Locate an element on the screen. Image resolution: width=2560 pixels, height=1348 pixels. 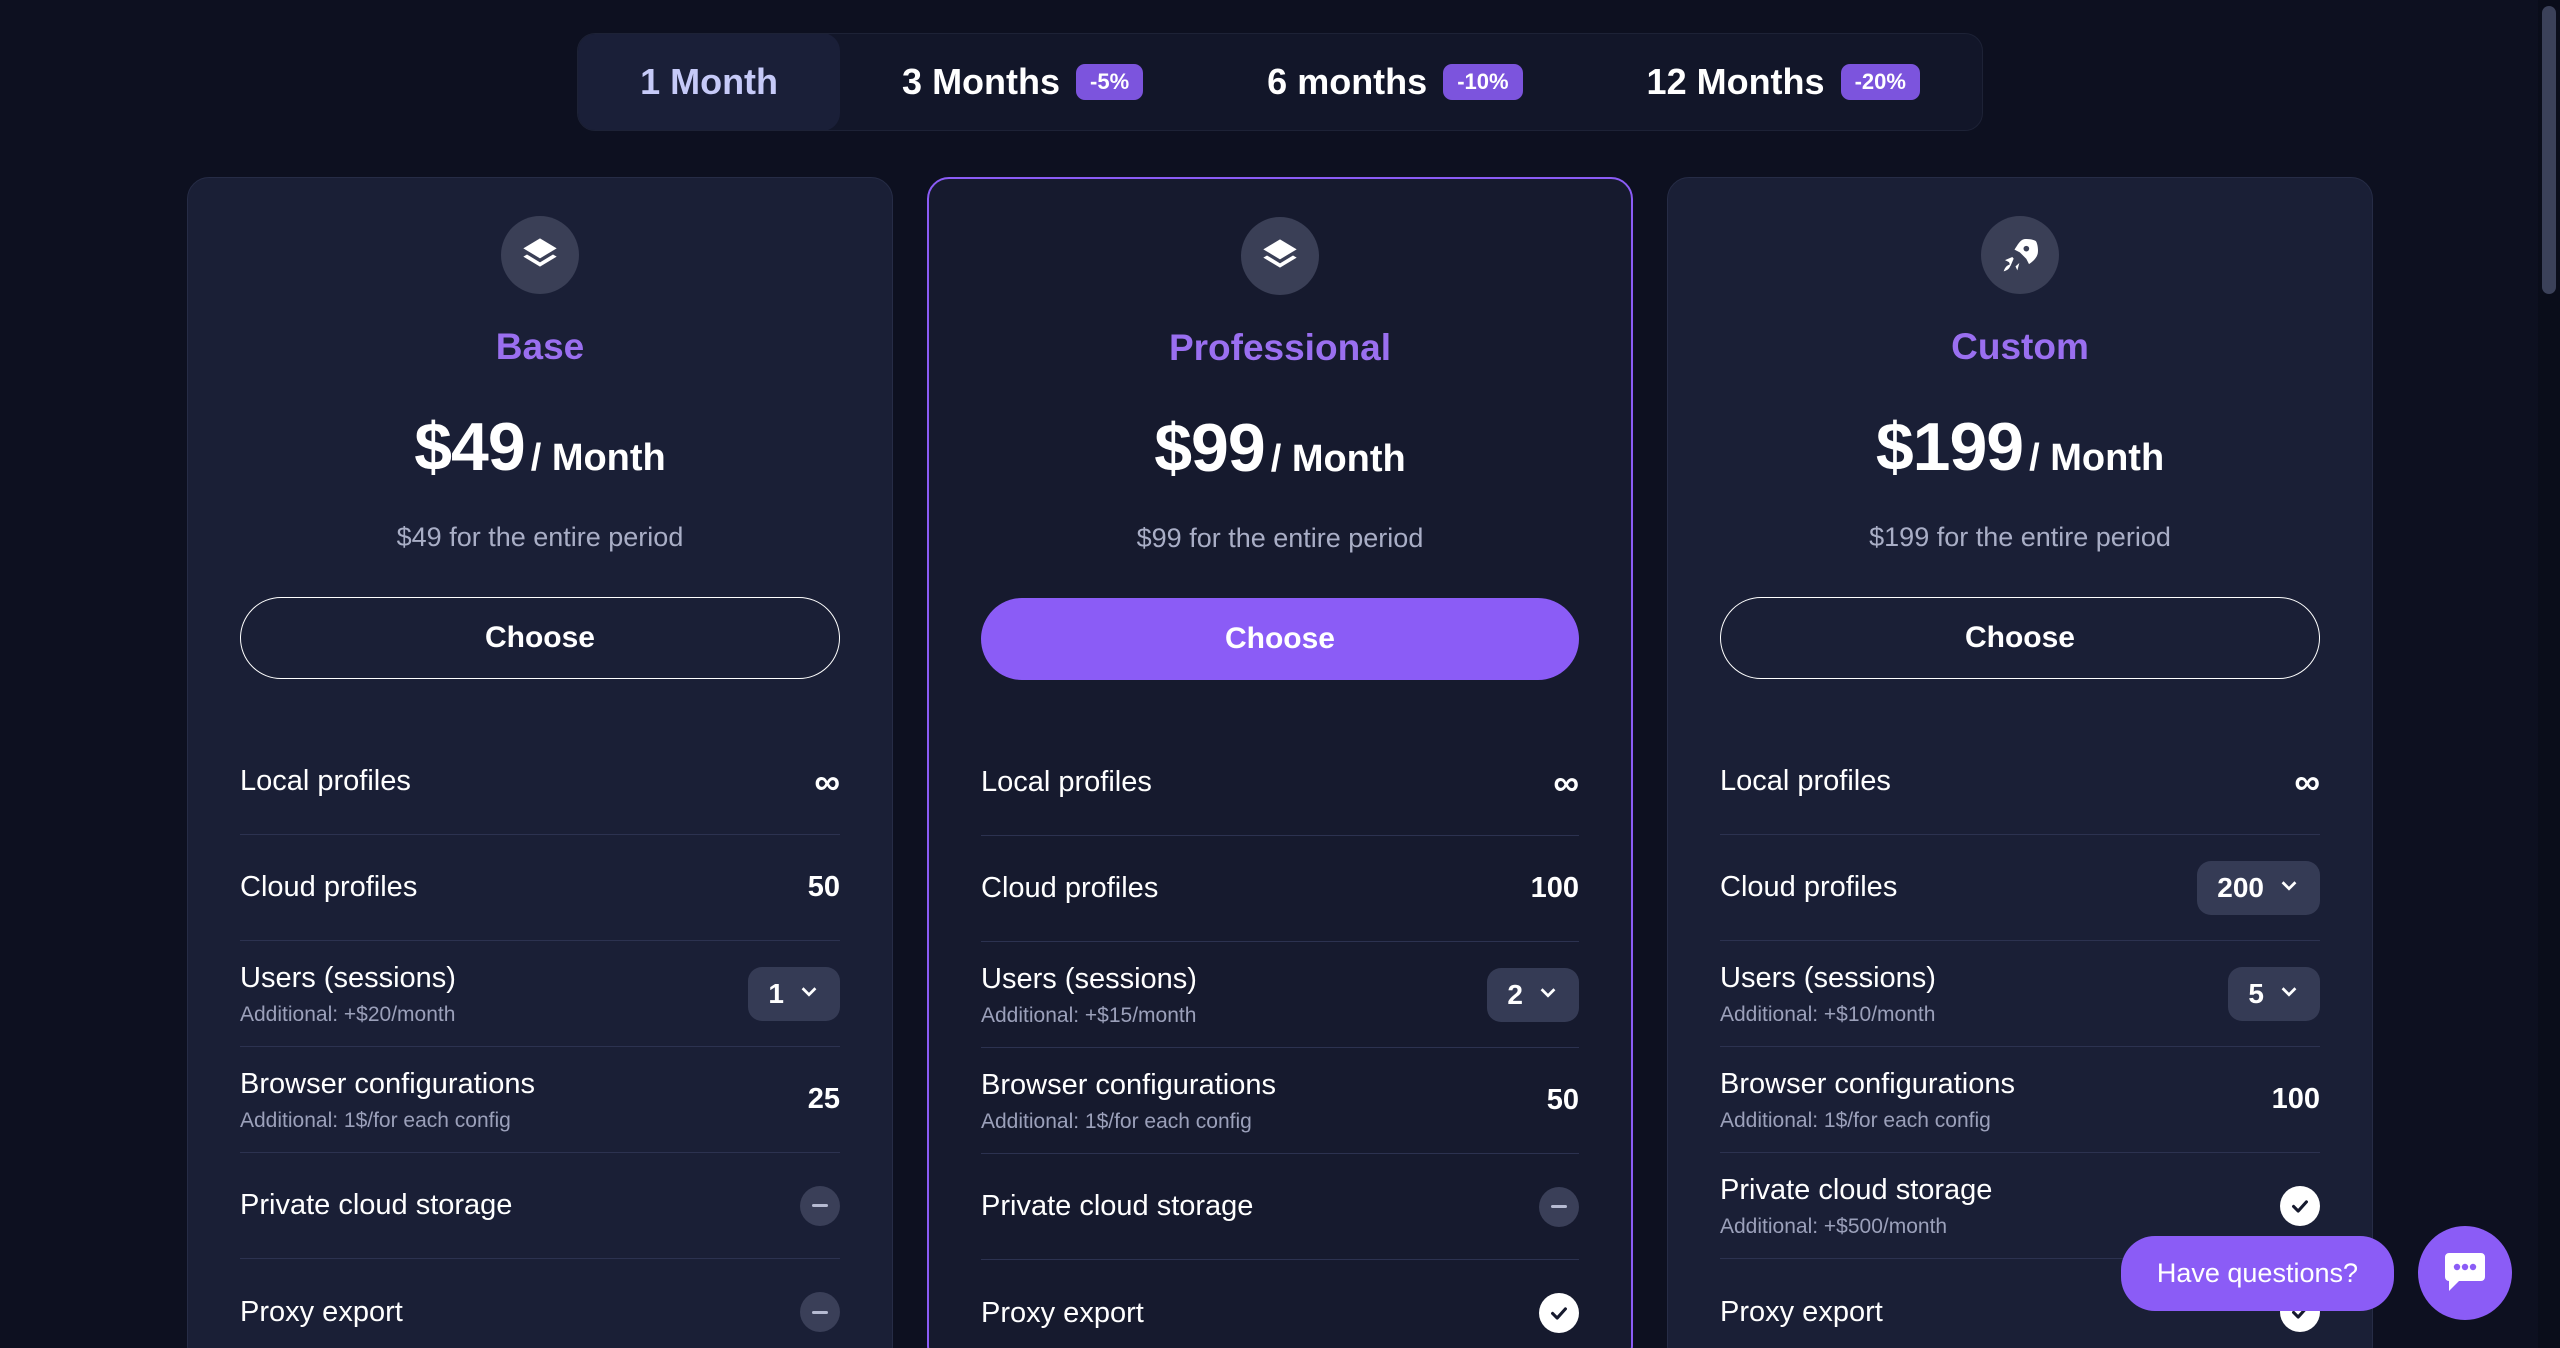
billing-tab-discount-badge: -10% is located at coordinates (1483, 82).